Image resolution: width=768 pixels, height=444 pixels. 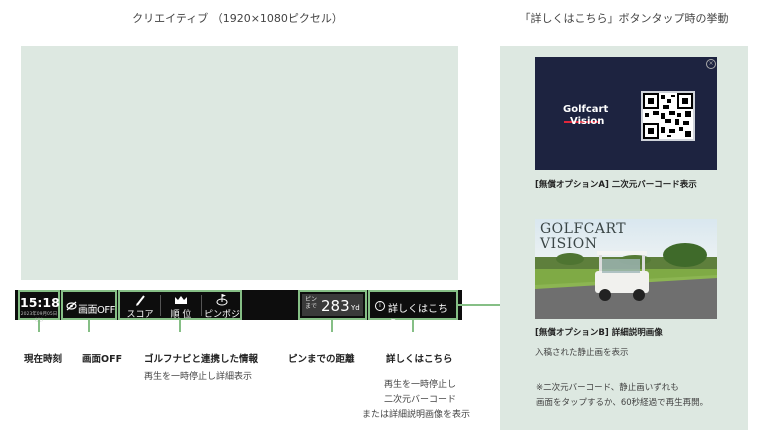 I want to click on label-details-sub: 再生を一時停止し, so click(x=420, y=385).